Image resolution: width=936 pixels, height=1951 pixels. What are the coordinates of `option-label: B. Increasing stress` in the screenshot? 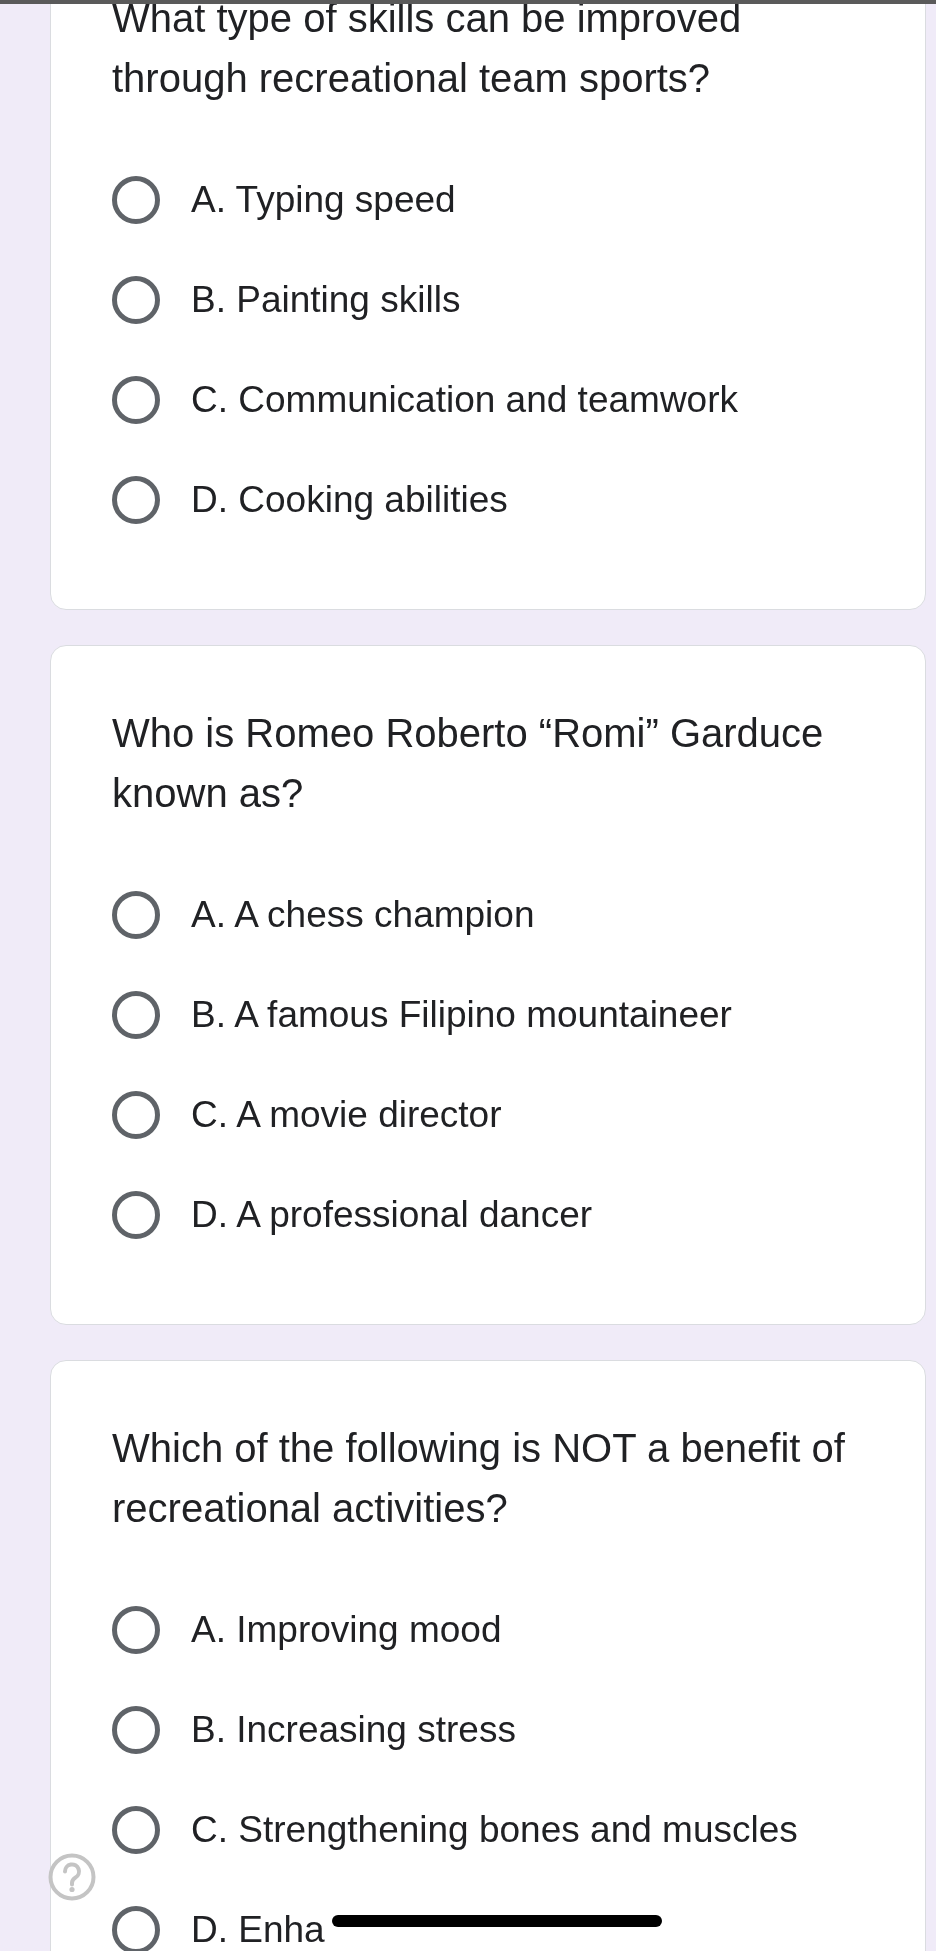 It's located at (353, 1730).